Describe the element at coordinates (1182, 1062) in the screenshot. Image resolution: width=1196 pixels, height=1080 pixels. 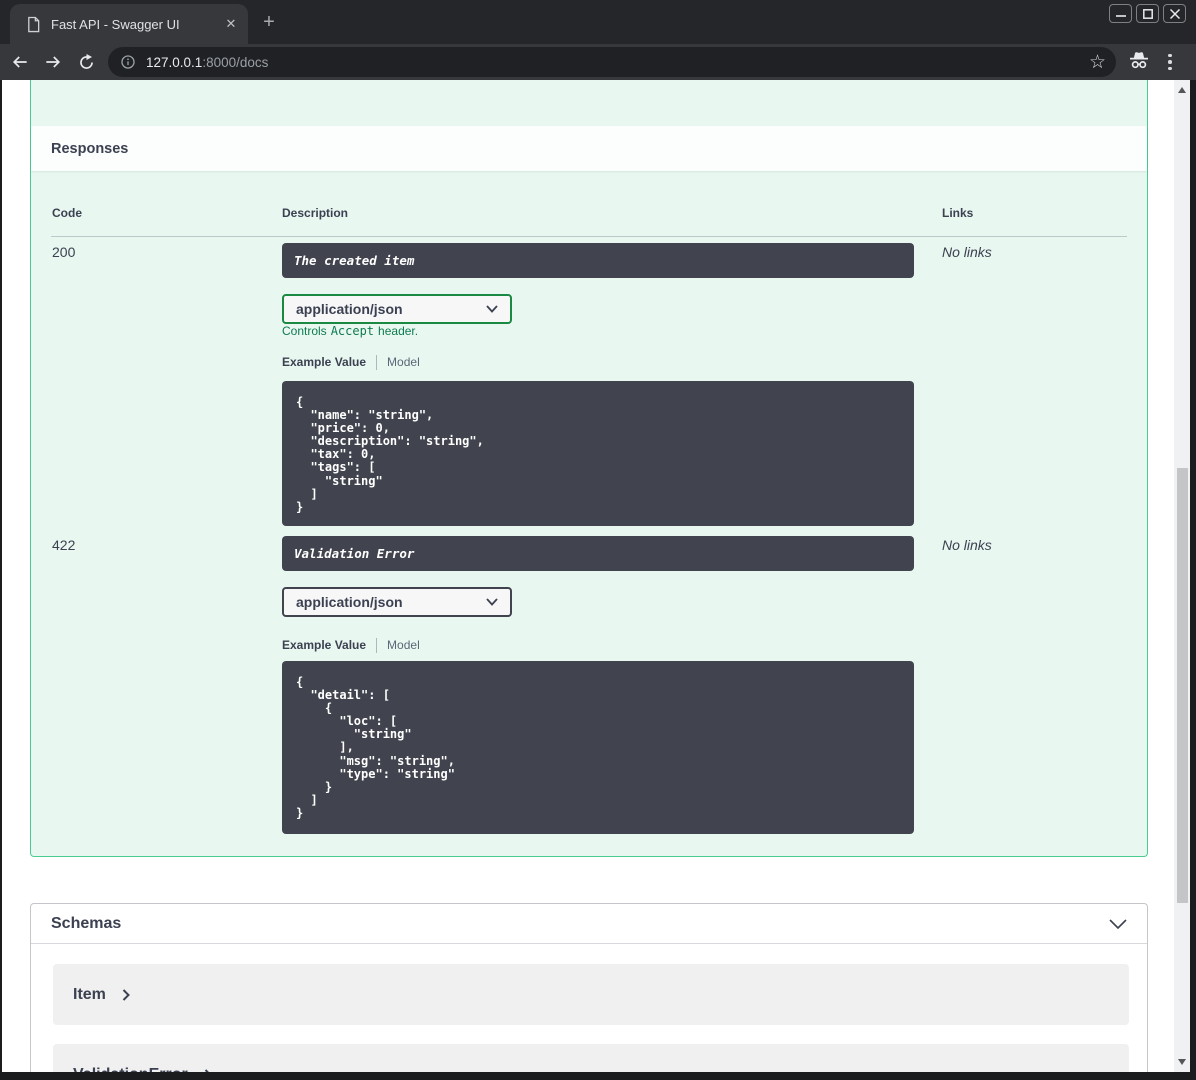
I see `scrollbar-down-arrow-icon` at that location.